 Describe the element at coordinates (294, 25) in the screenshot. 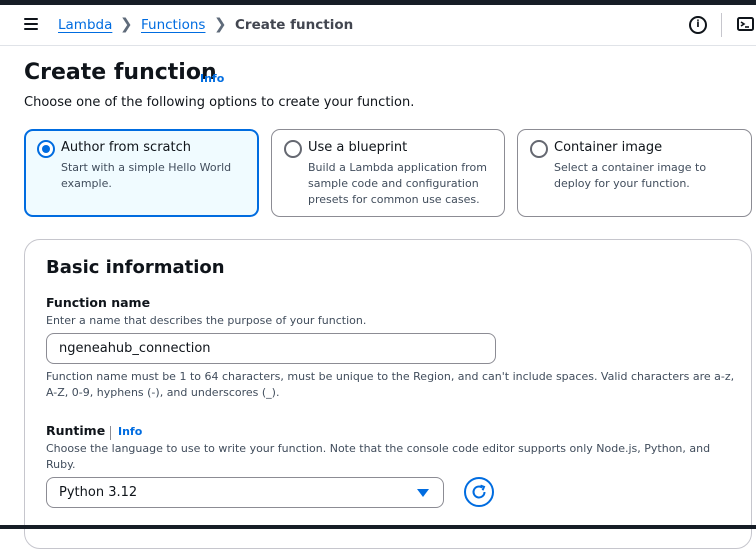

I see `breadcrumb-current: Create function` at that location.